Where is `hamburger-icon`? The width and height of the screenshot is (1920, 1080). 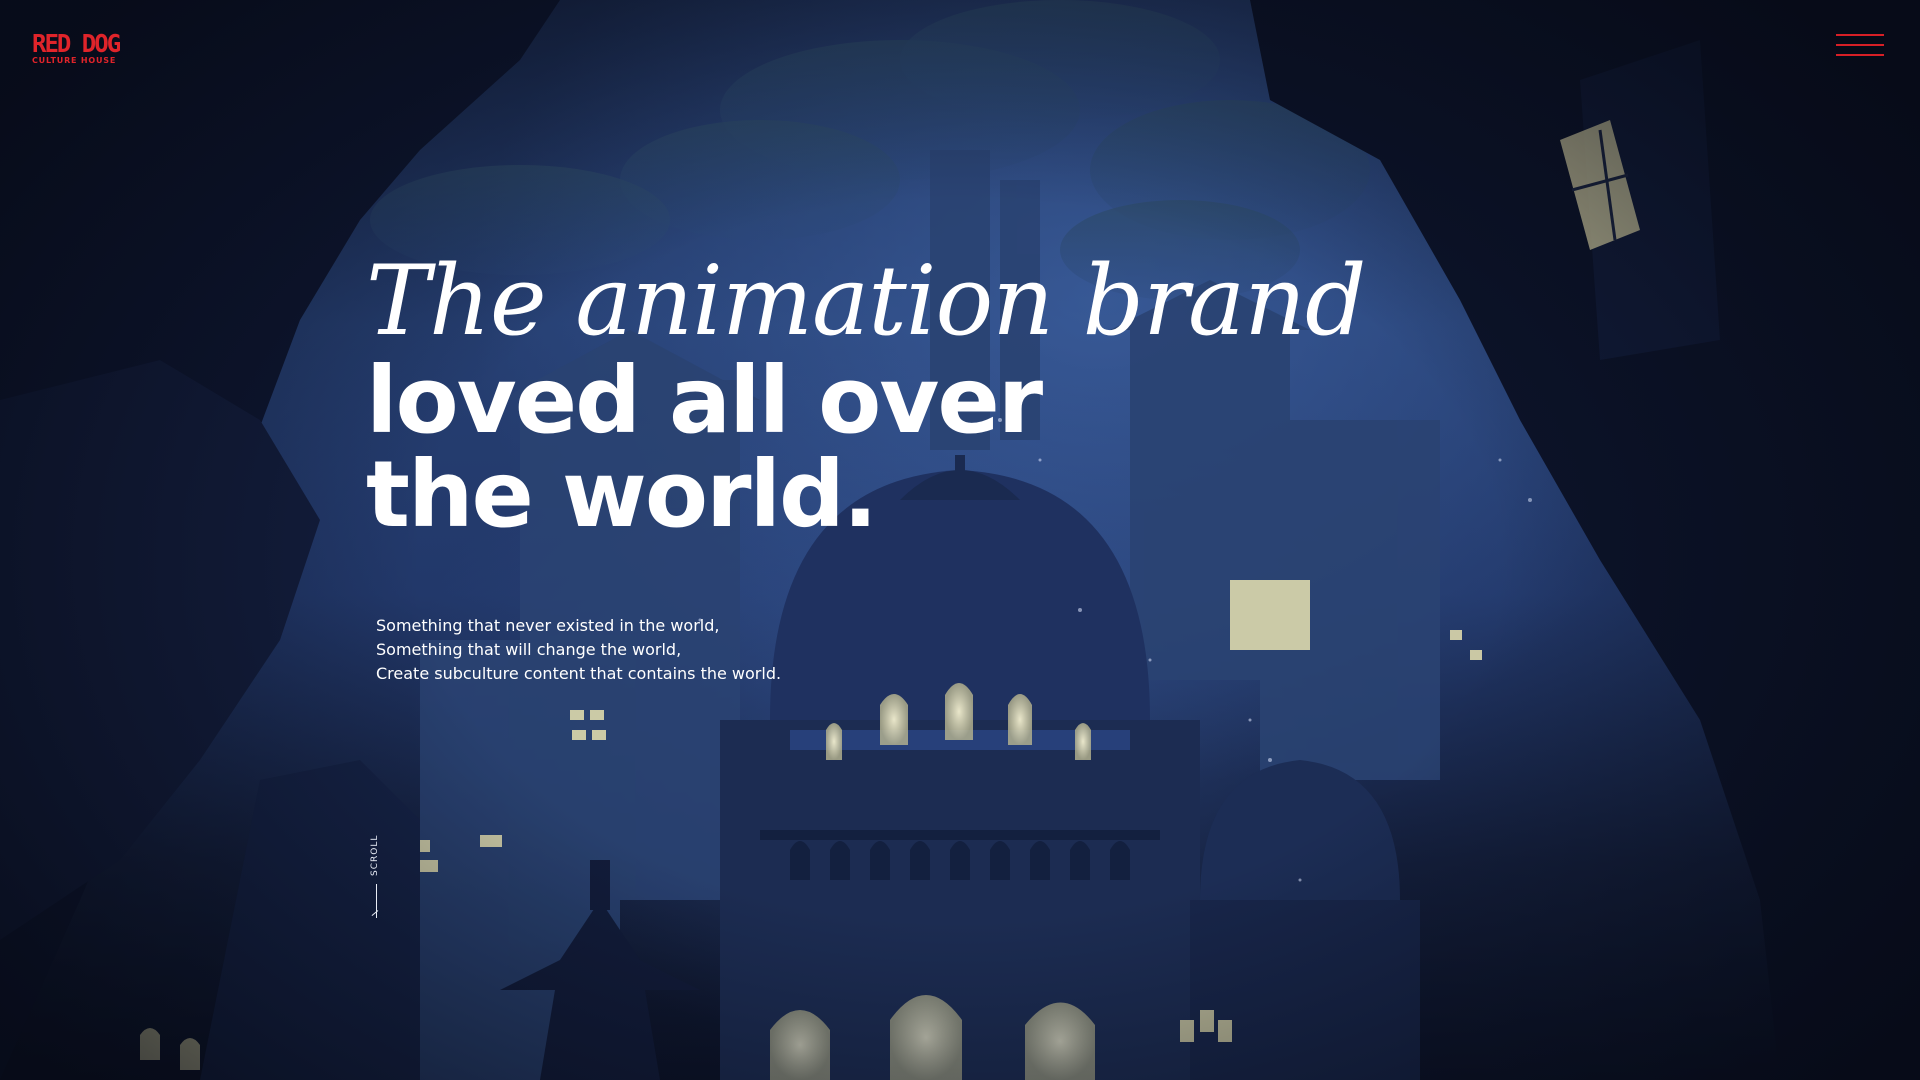
hamburger-icon is located at coordinates (1862, 45).